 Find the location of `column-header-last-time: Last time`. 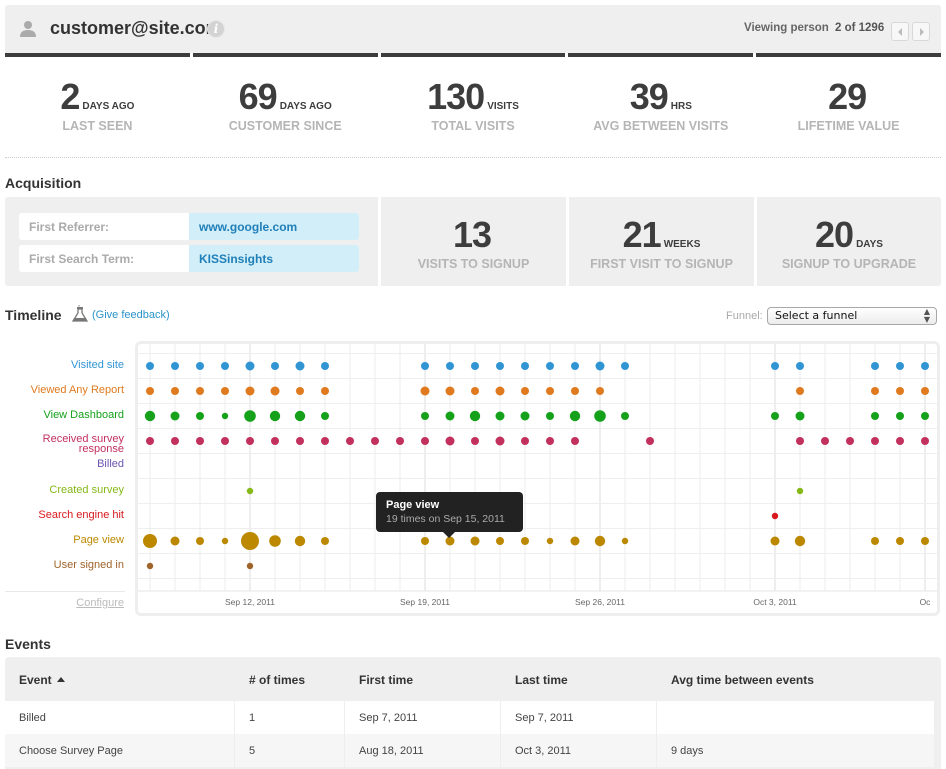

column-header-last-time: Last time is located at coordinates (541, 680).